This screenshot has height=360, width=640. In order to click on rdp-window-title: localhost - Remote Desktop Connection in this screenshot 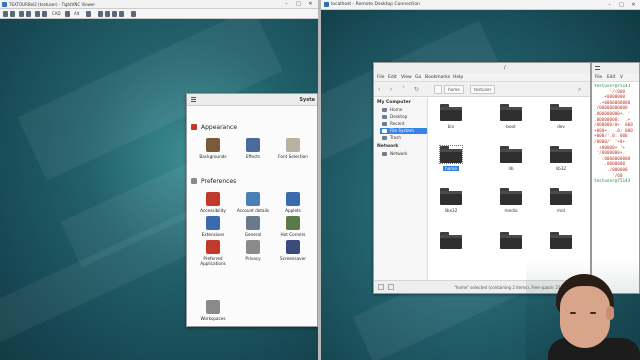, I will do `click(375, 4)`.